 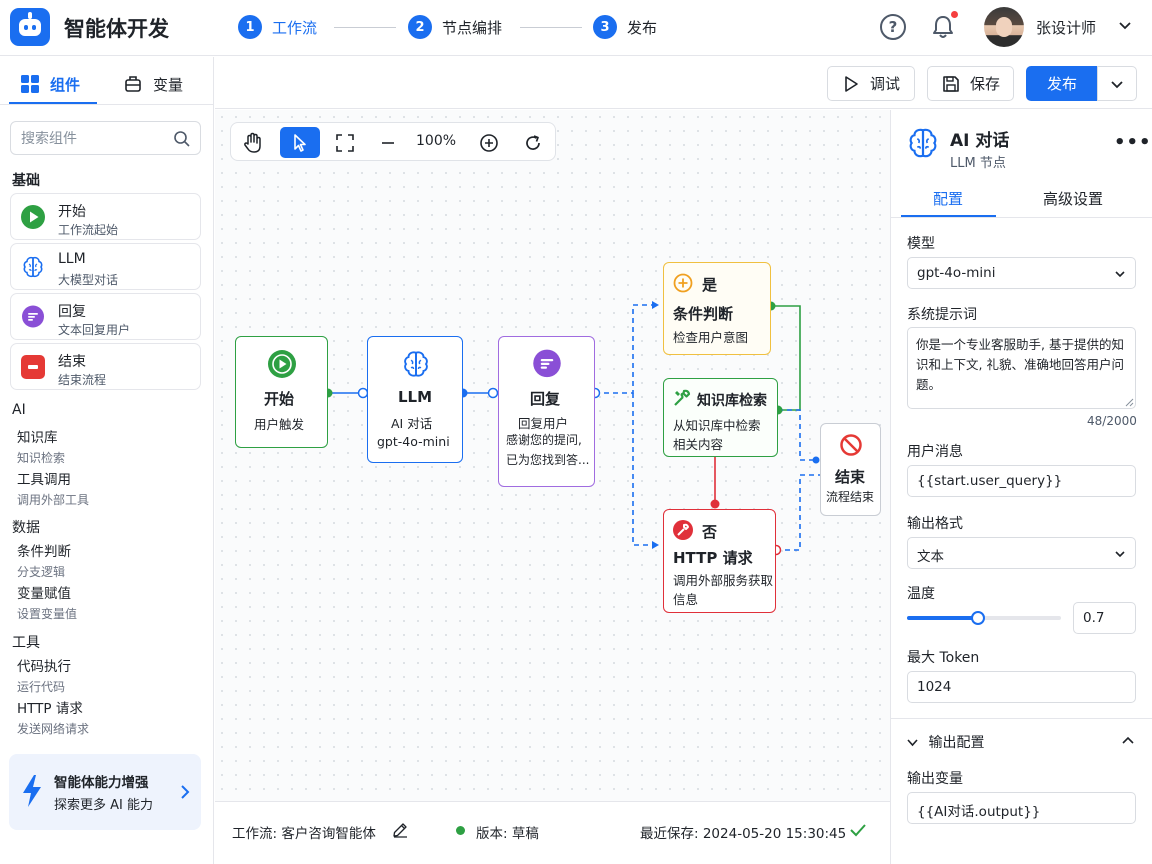 What do you see at coordinates (19, 410) in the screenshot?
I see `group-title-ai: AI` at bounding box center [19, 410].